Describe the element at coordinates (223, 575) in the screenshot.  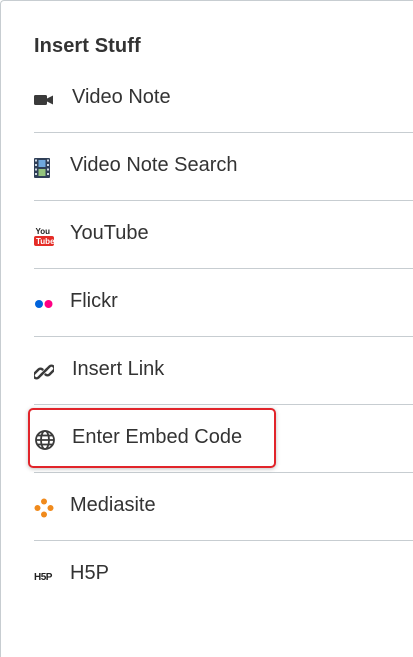
I see `menu-item-h5p: H5P H5P` at that location.